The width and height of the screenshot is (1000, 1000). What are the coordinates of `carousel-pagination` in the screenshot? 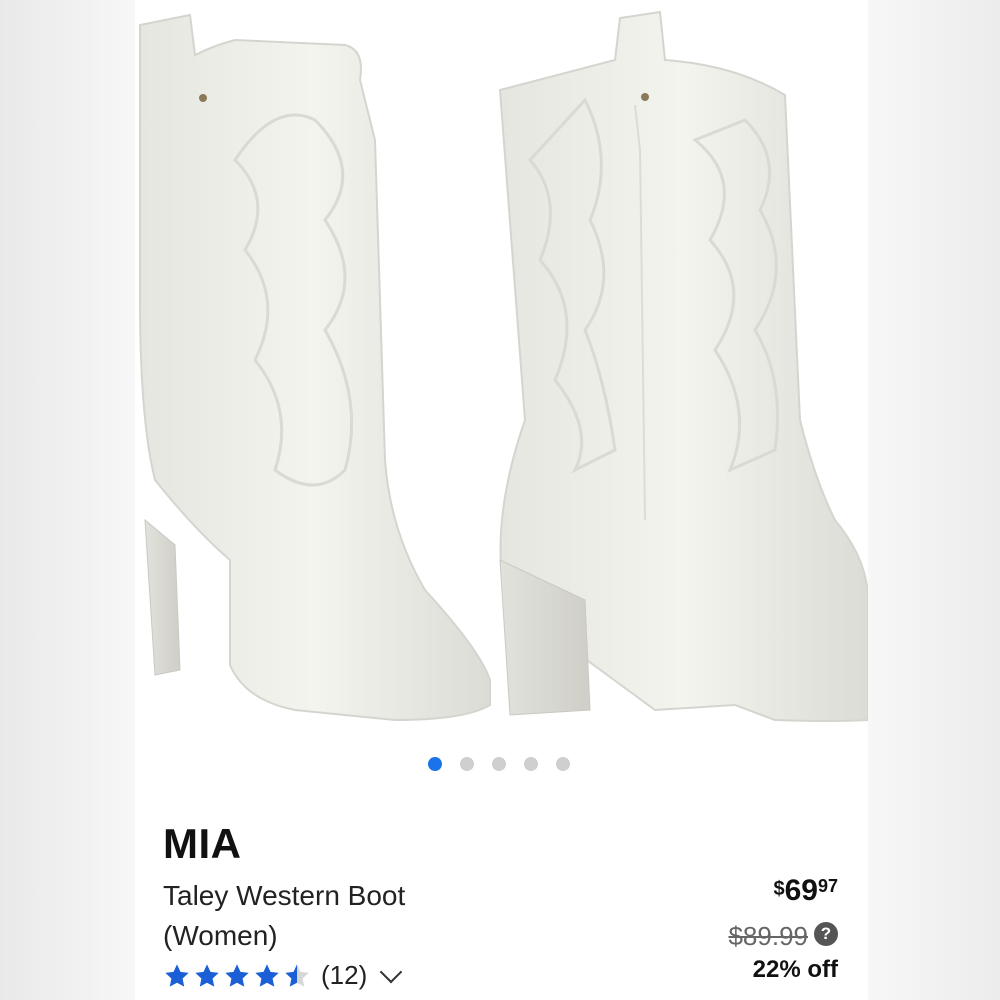 It's located at (499, 764).